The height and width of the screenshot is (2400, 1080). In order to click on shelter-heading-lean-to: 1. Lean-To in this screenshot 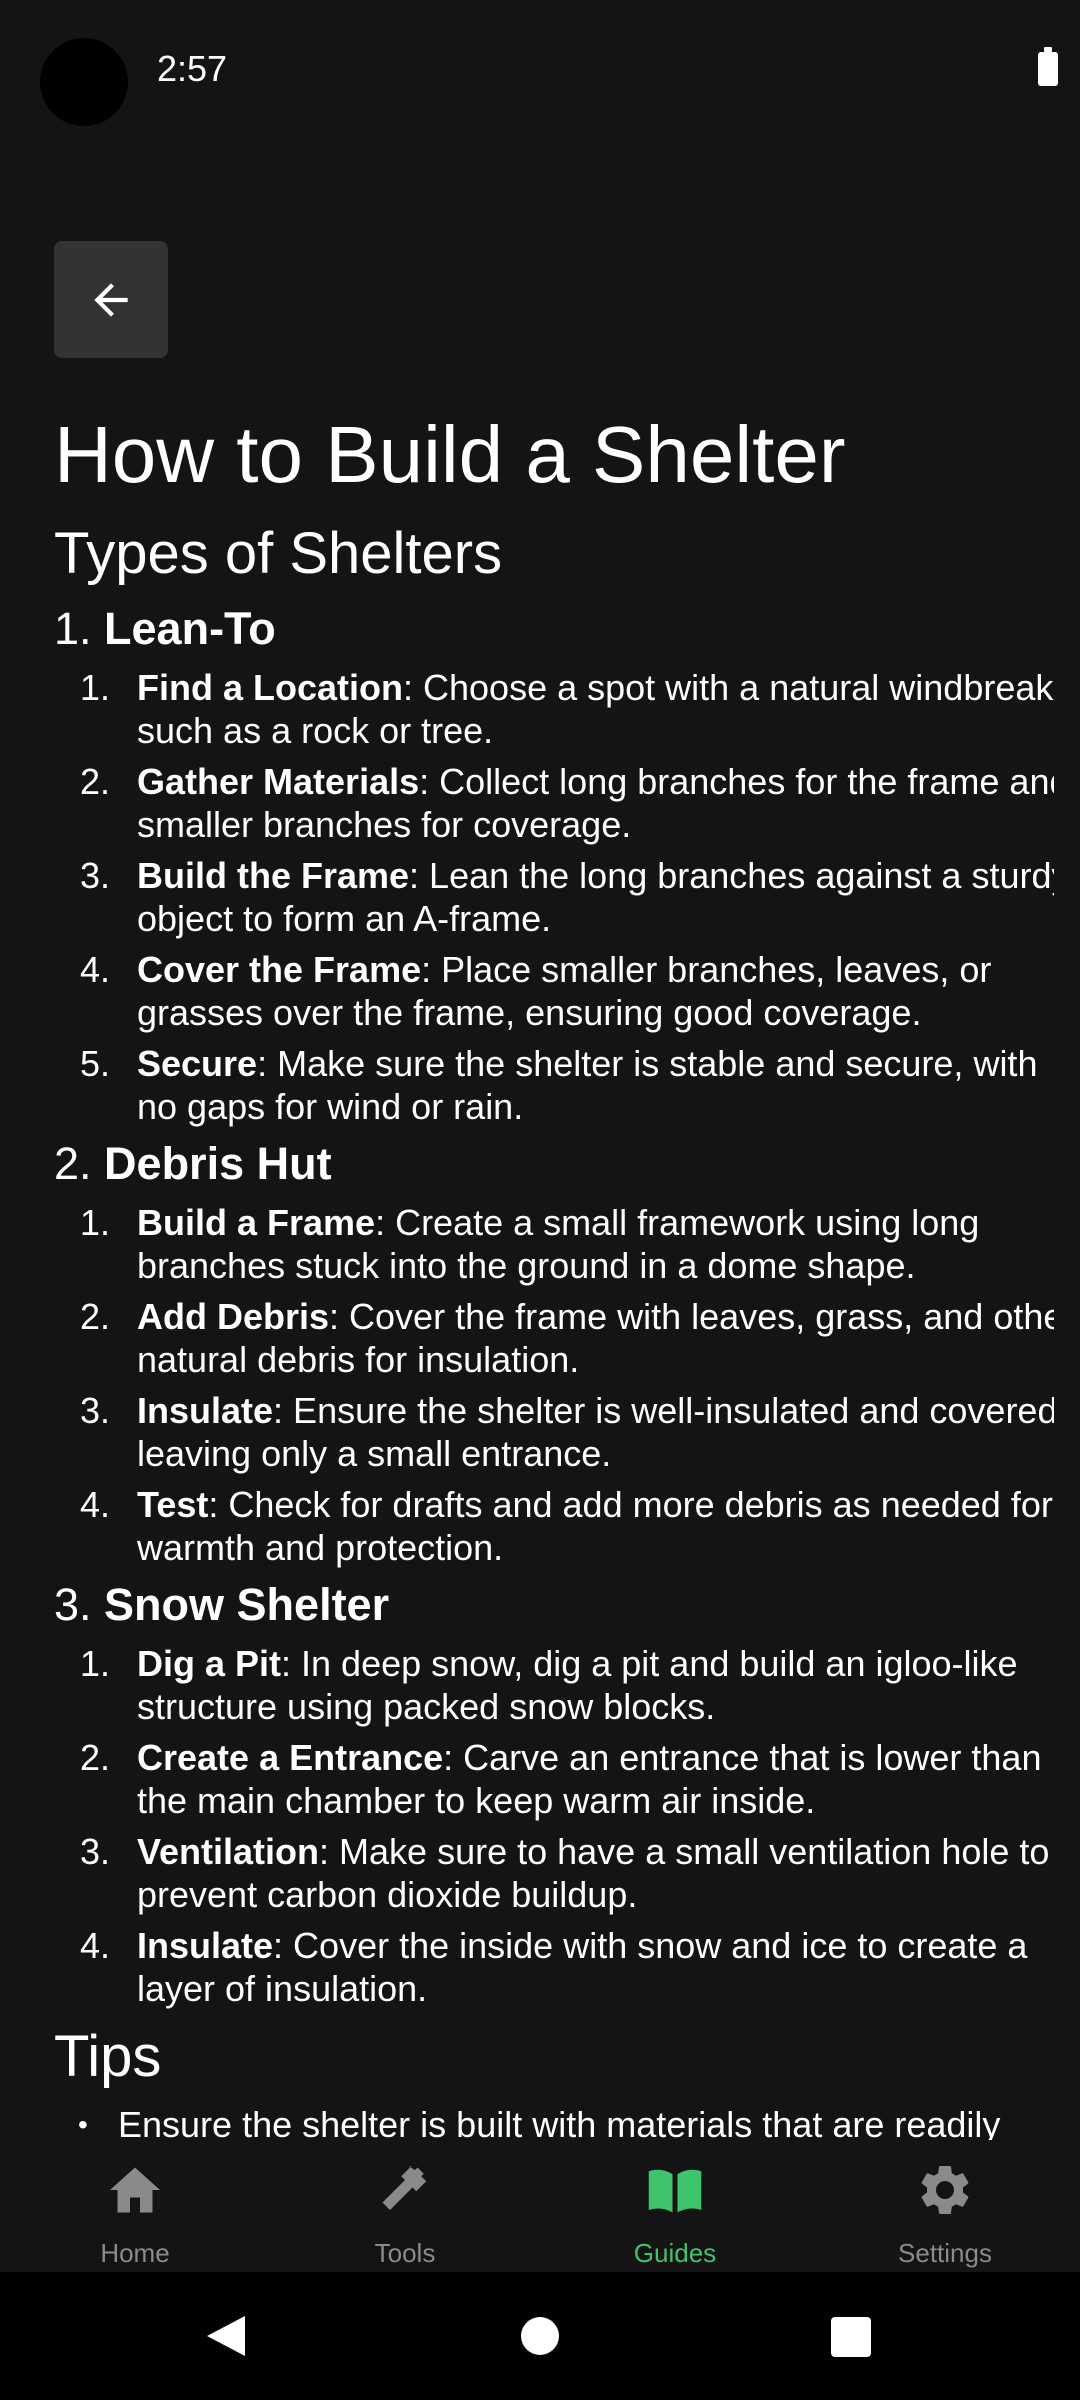, I will do `click(165, 629)`.